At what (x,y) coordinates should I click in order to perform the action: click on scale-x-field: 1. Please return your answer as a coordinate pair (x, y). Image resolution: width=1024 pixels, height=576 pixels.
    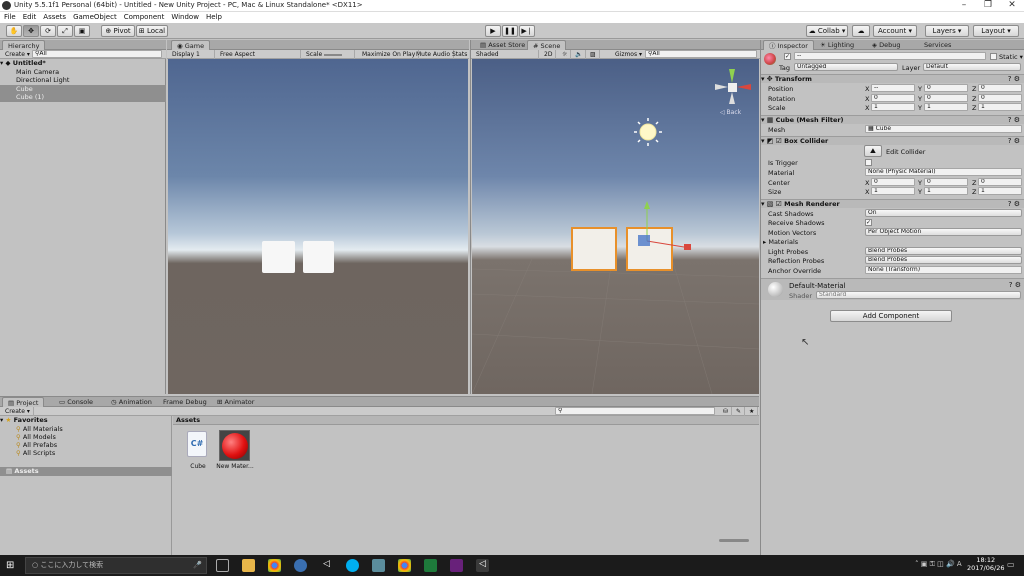
    Looking at the image, I should click on (893, 107).